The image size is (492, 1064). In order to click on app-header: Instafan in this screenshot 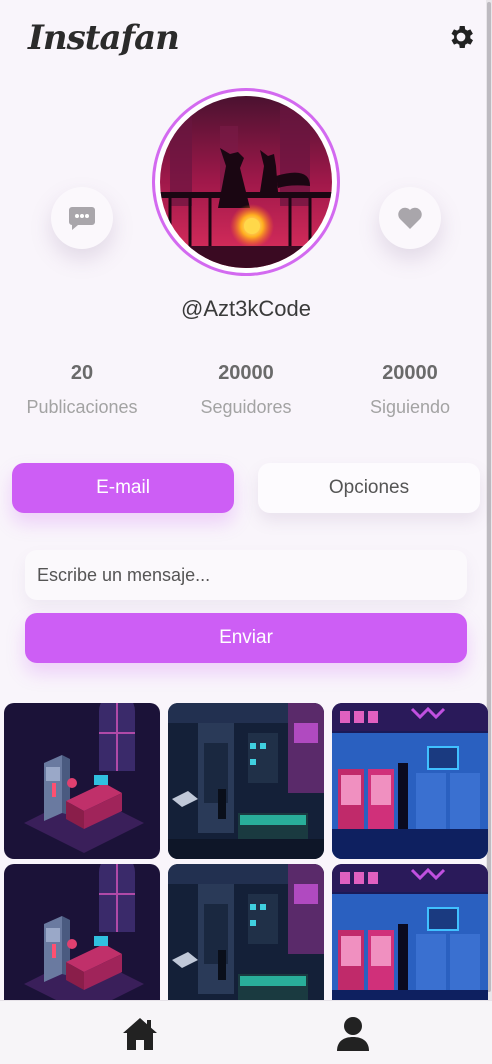, I will do `click(243, 40)`.